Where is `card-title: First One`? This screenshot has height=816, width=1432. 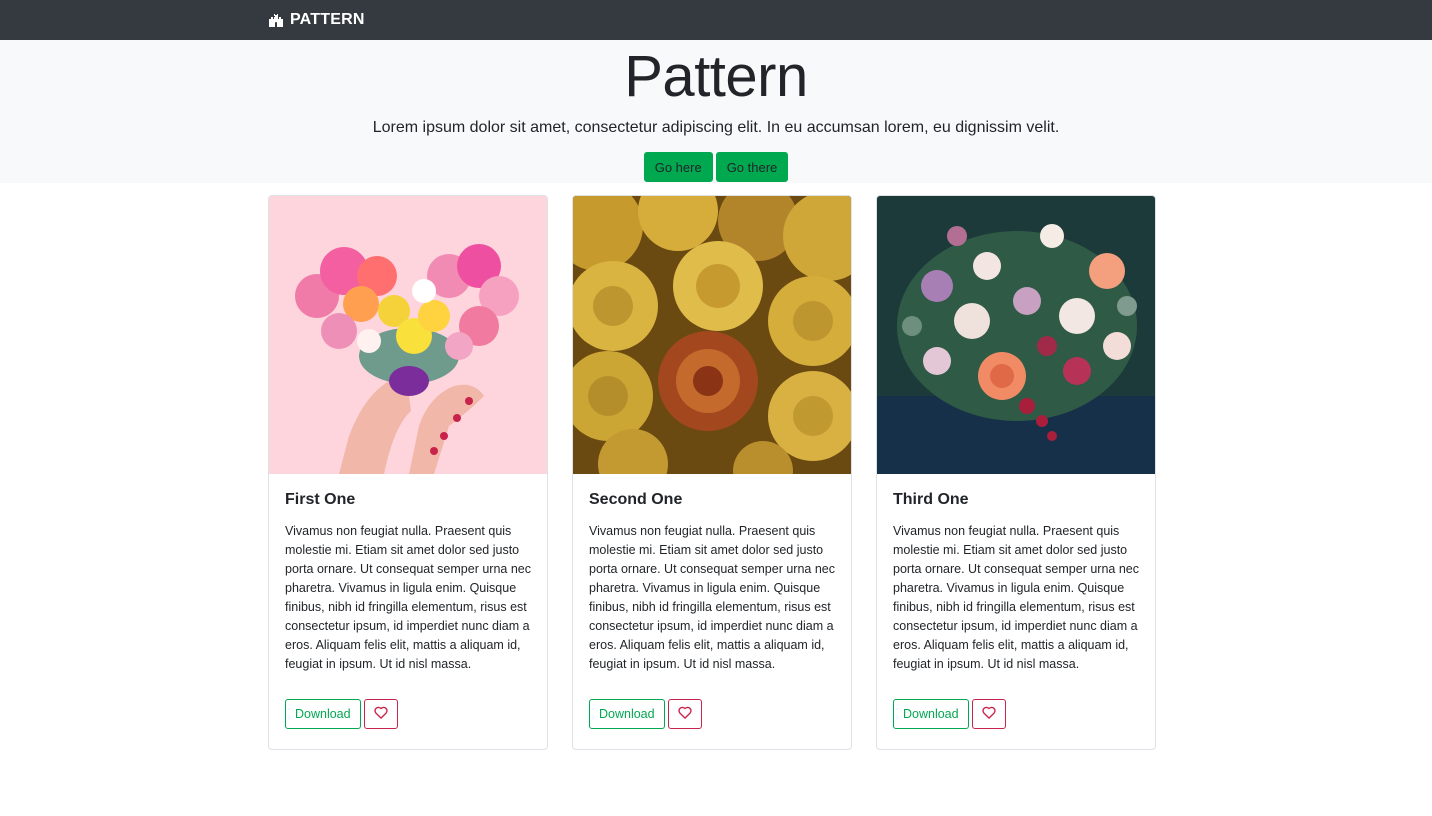 card-title: First One is located at coordinates (320, 499).